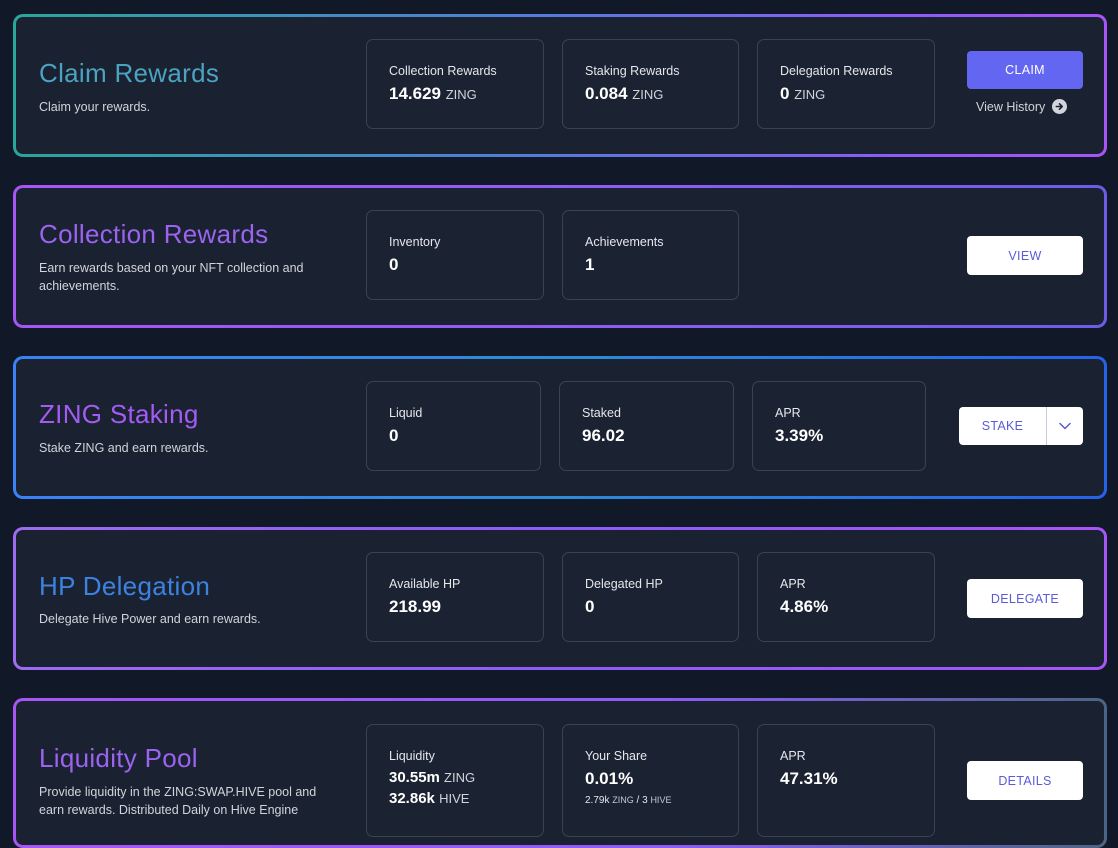 This screenshot has width=1118, height=848. I want to click on liquid-stat: Liquid 0, so click(453, 426).